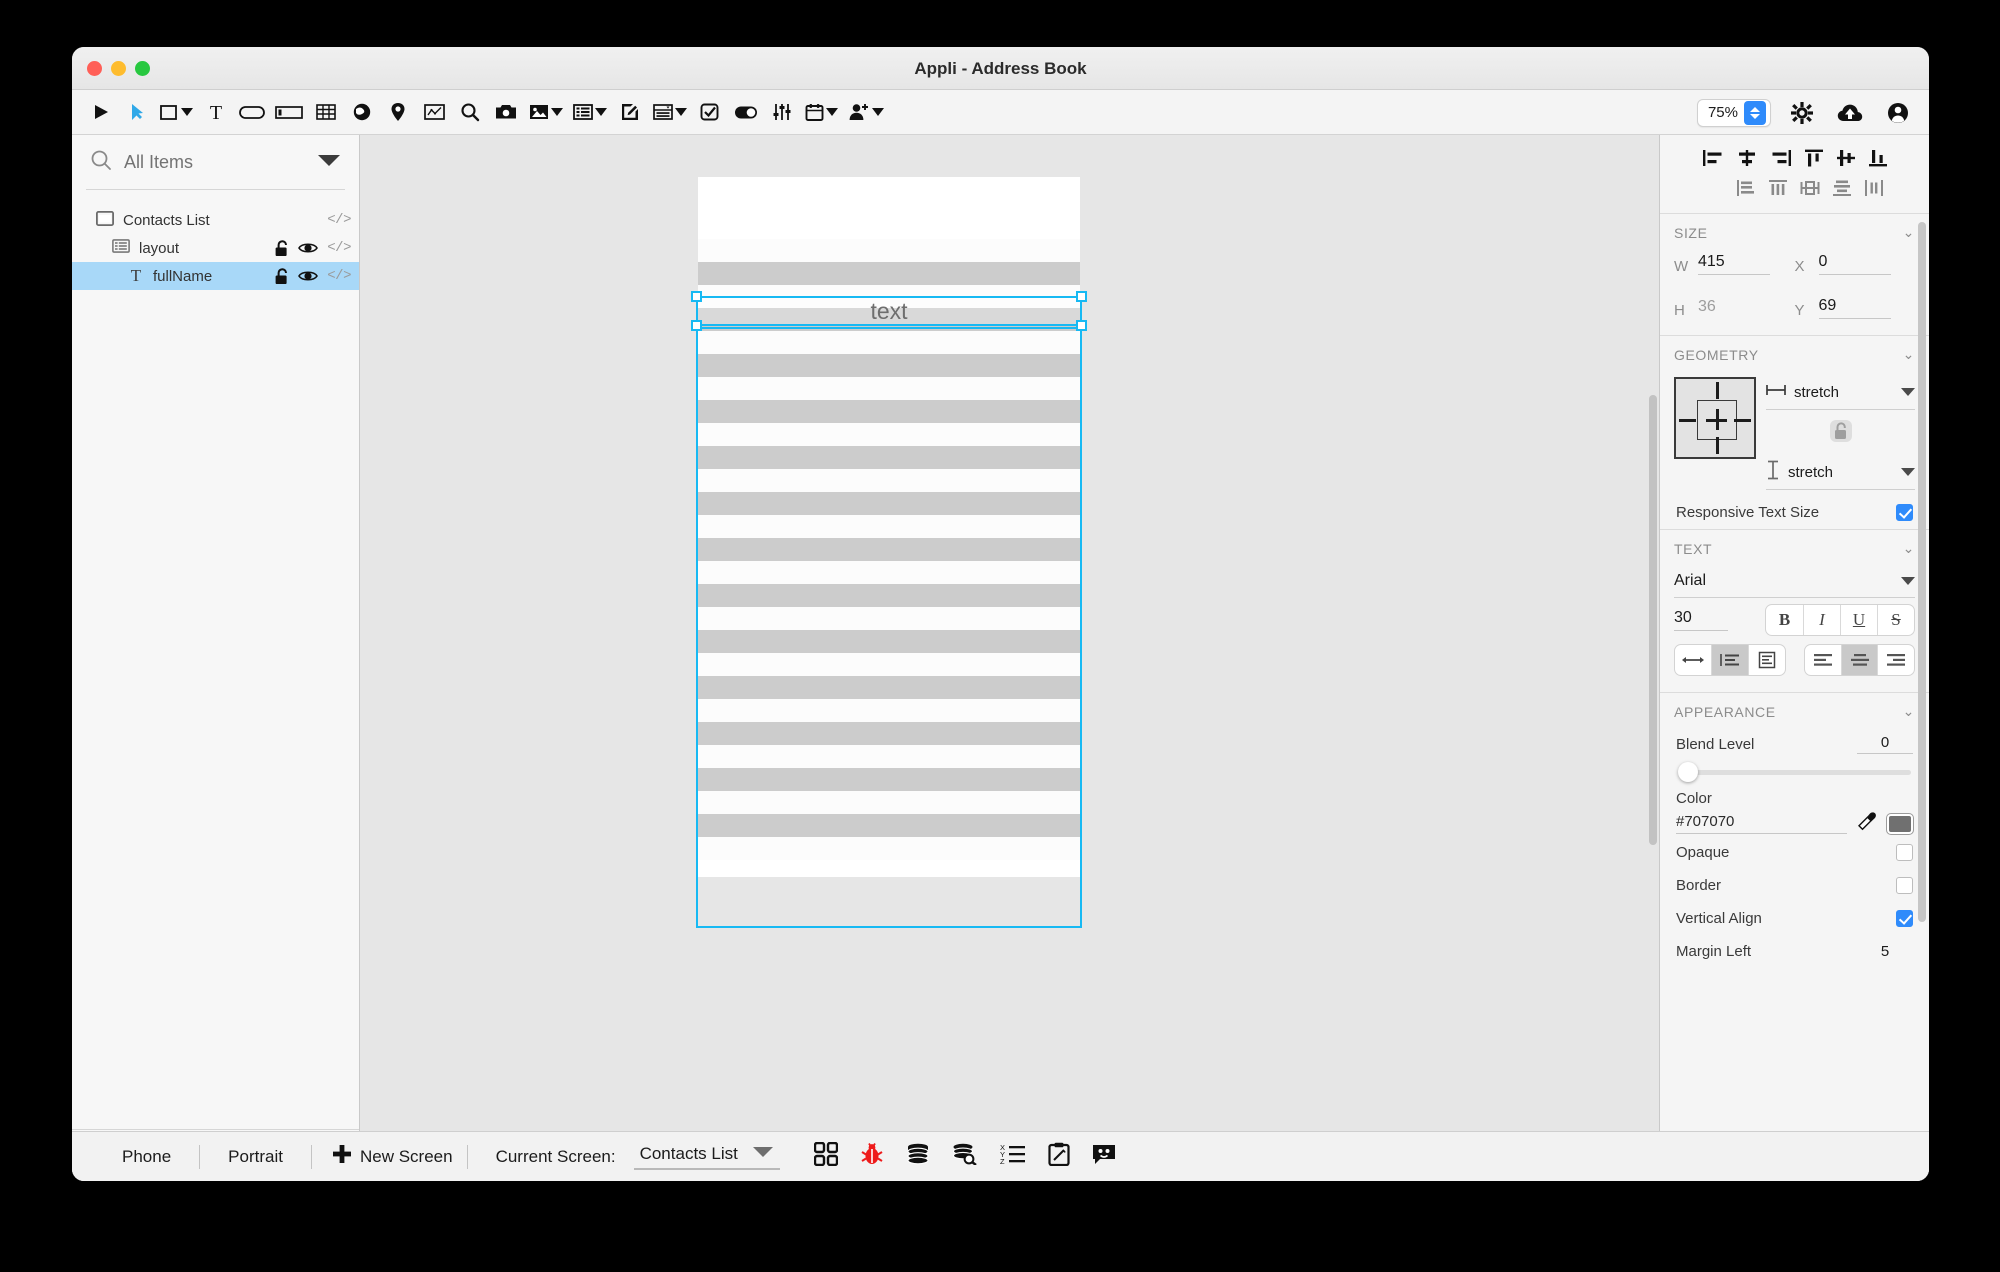 The height and width of the screenshot is (1272, 2000). What do you see at coordinates (1854, 264) in the screenshot?
I see `x-input: 0` at bounding box center [1854, 264].